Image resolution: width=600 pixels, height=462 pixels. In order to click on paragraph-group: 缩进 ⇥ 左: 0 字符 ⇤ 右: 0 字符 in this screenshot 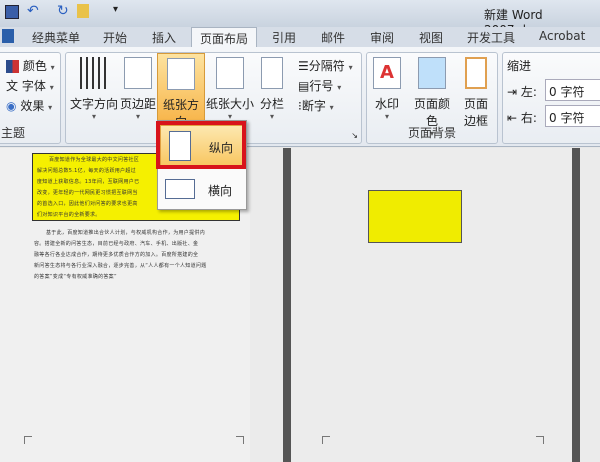, I will do `click(551, 98)`.